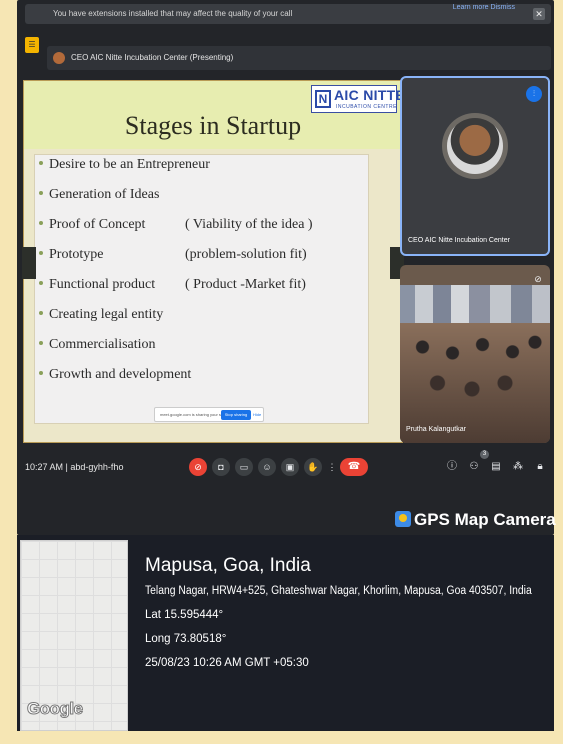 The width and height of the screenshot is (563, 744). I want to click on map-thumbnail: Google, so click(74, 635).